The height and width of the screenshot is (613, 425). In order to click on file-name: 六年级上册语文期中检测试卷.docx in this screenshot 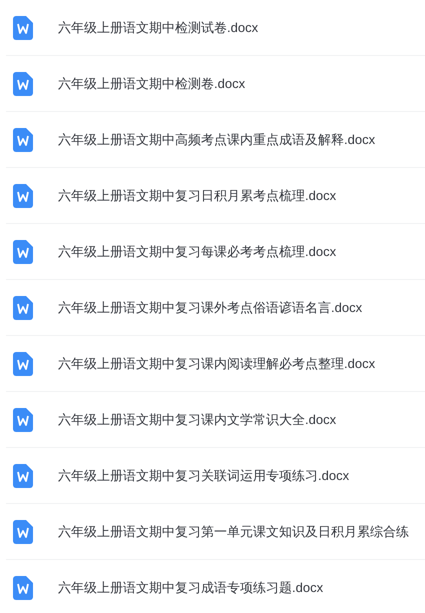, I will do `click(158, 27)`.